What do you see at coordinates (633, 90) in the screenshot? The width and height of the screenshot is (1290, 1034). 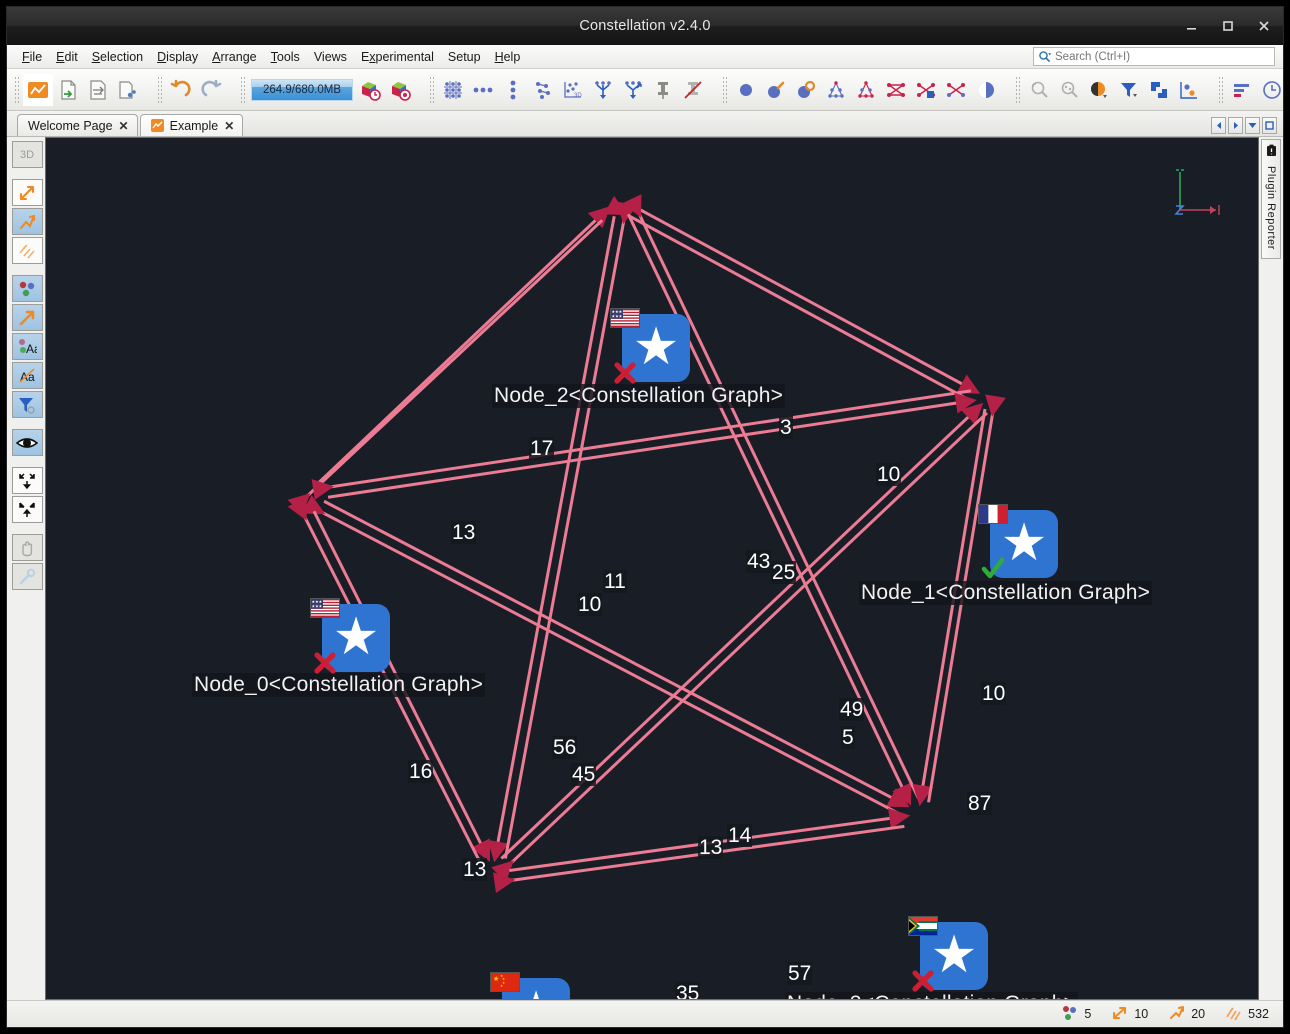 I see `arrange-tree-down-icon` at bounding box center [633, 90].